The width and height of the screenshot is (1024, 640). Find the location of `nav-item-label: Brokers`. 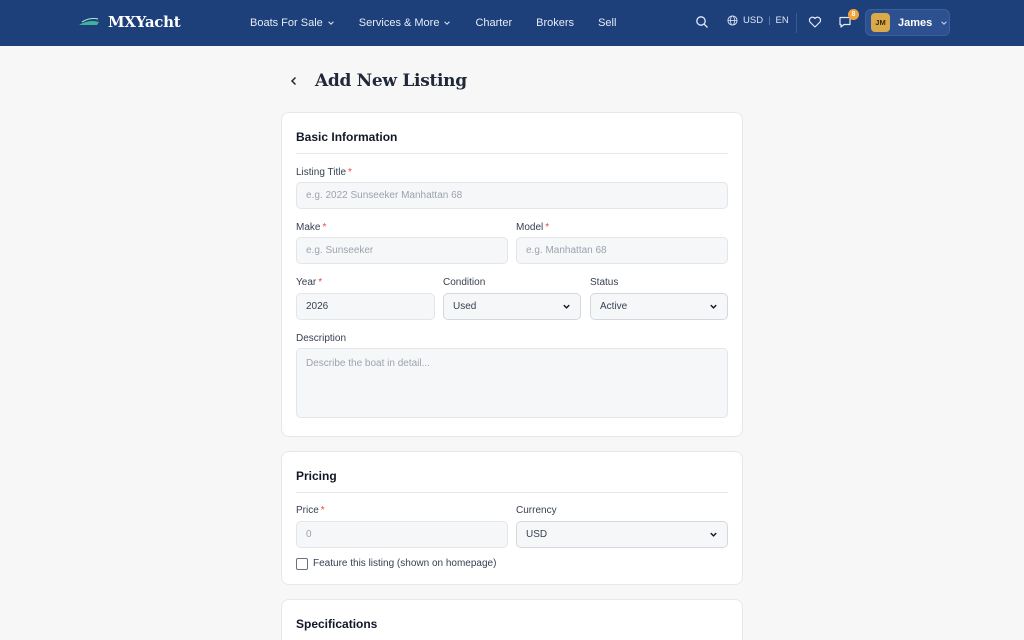

nav-item-label: Brokers is located at coordinates (555, 23).